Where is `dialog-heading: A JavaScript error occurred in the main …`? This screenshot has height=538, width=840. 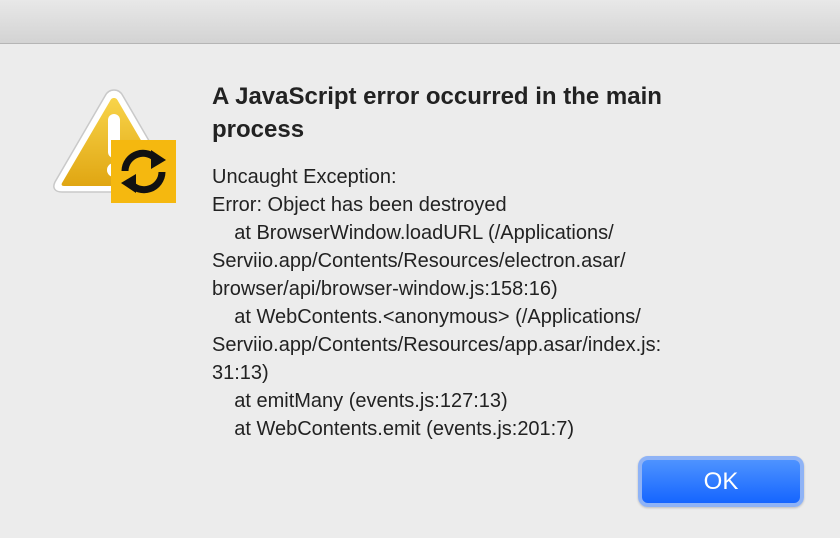 dialog-heading: A JavaScript error occurred in the main … is located at coordinates (437, 113).